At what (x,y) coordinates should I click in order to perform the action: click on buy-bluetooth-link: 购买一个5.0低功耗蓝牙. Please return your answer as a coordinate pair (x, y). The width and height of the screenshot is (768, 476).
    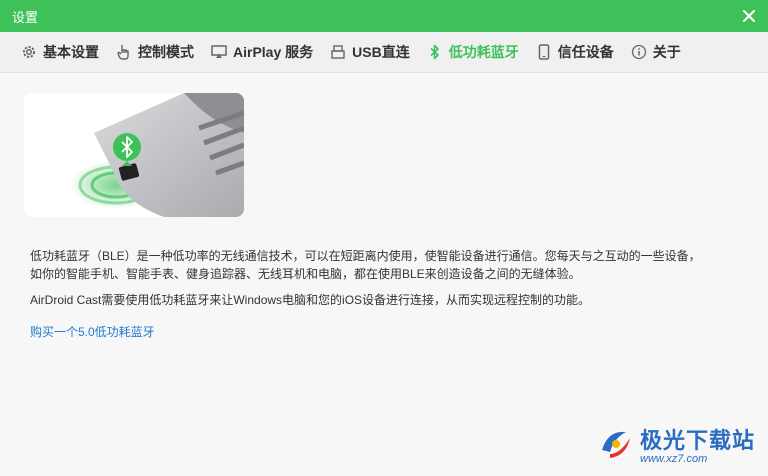
    Looking at the image, I should click on (92, 331).